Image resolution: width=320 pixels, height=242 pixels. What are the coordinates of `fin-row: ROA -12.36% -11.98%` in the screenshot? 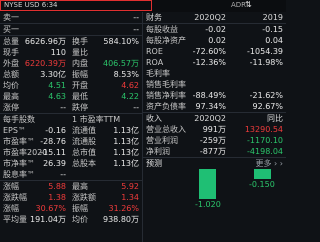 It's located at (214, 62).